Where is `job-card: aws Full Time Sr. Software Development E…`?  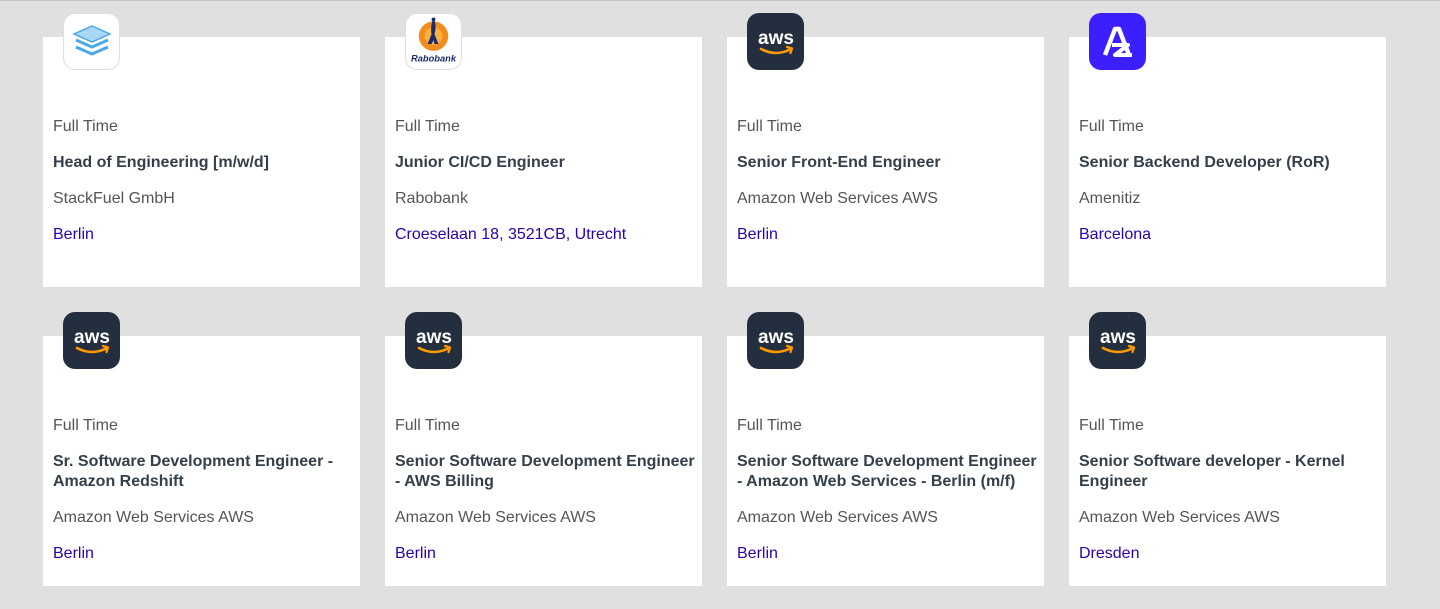
job-card: aws Full Time Sr. Software Development E… is located at coordinates (201, 449).